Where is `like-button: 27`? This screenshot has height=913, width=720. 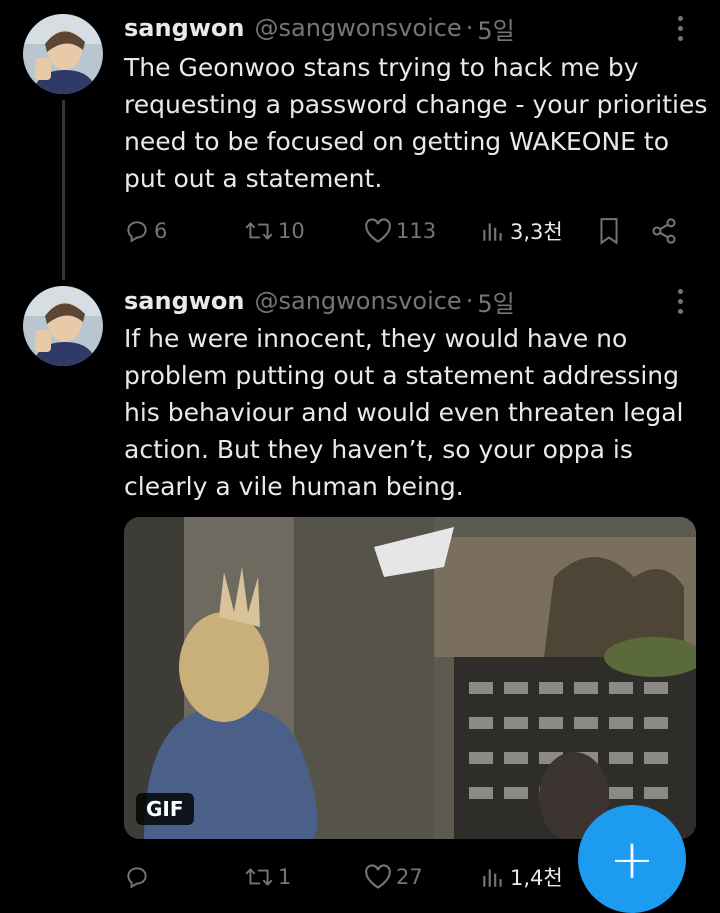 like-button: 27 is located at coordinates (393, 877).